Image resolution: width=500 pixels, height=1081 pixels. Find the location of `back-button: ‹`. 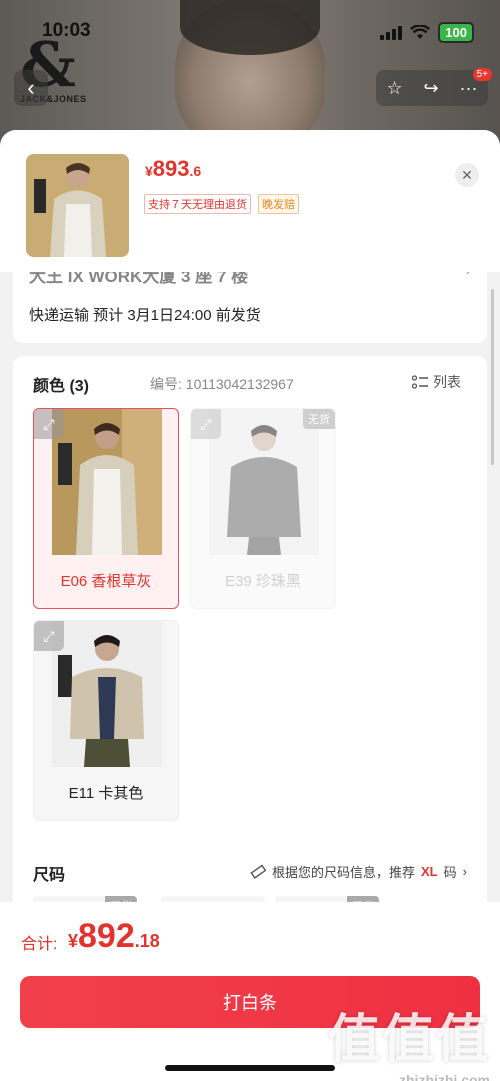

back-button: ‹ is located at coordinates (31, 88).